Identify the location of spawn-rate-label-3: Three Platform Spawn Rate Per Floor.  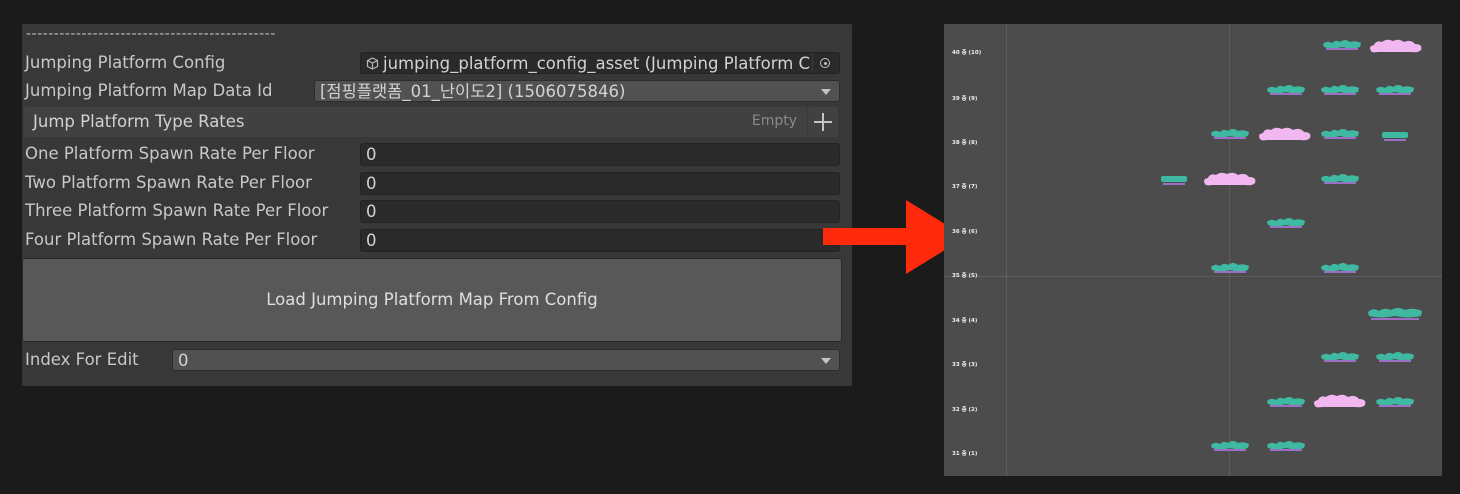
(177, 210).